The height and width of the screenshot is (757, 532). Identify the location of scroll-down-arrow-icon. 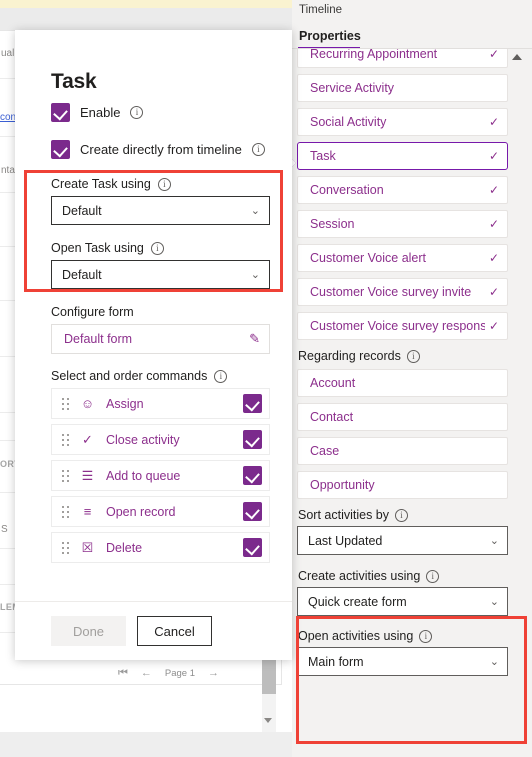
(268, 720).